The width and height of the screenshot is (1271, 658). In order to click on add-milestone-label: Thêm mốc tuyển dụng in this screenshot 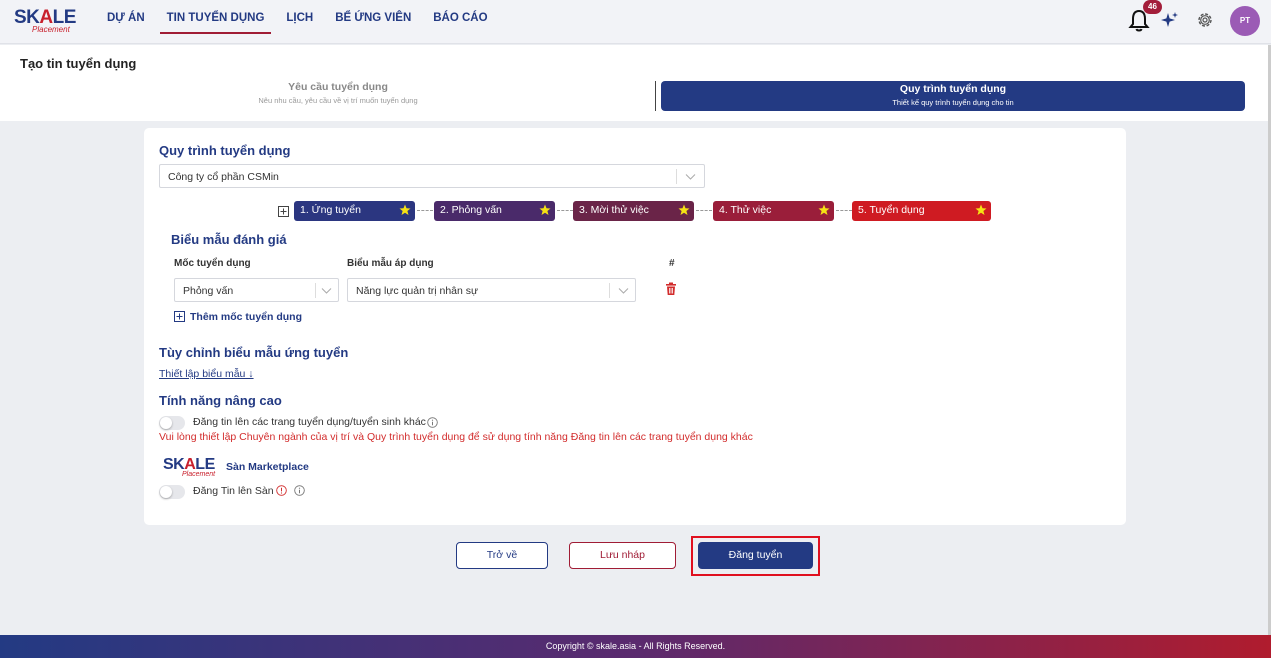, I will do `click(246, 317)`.